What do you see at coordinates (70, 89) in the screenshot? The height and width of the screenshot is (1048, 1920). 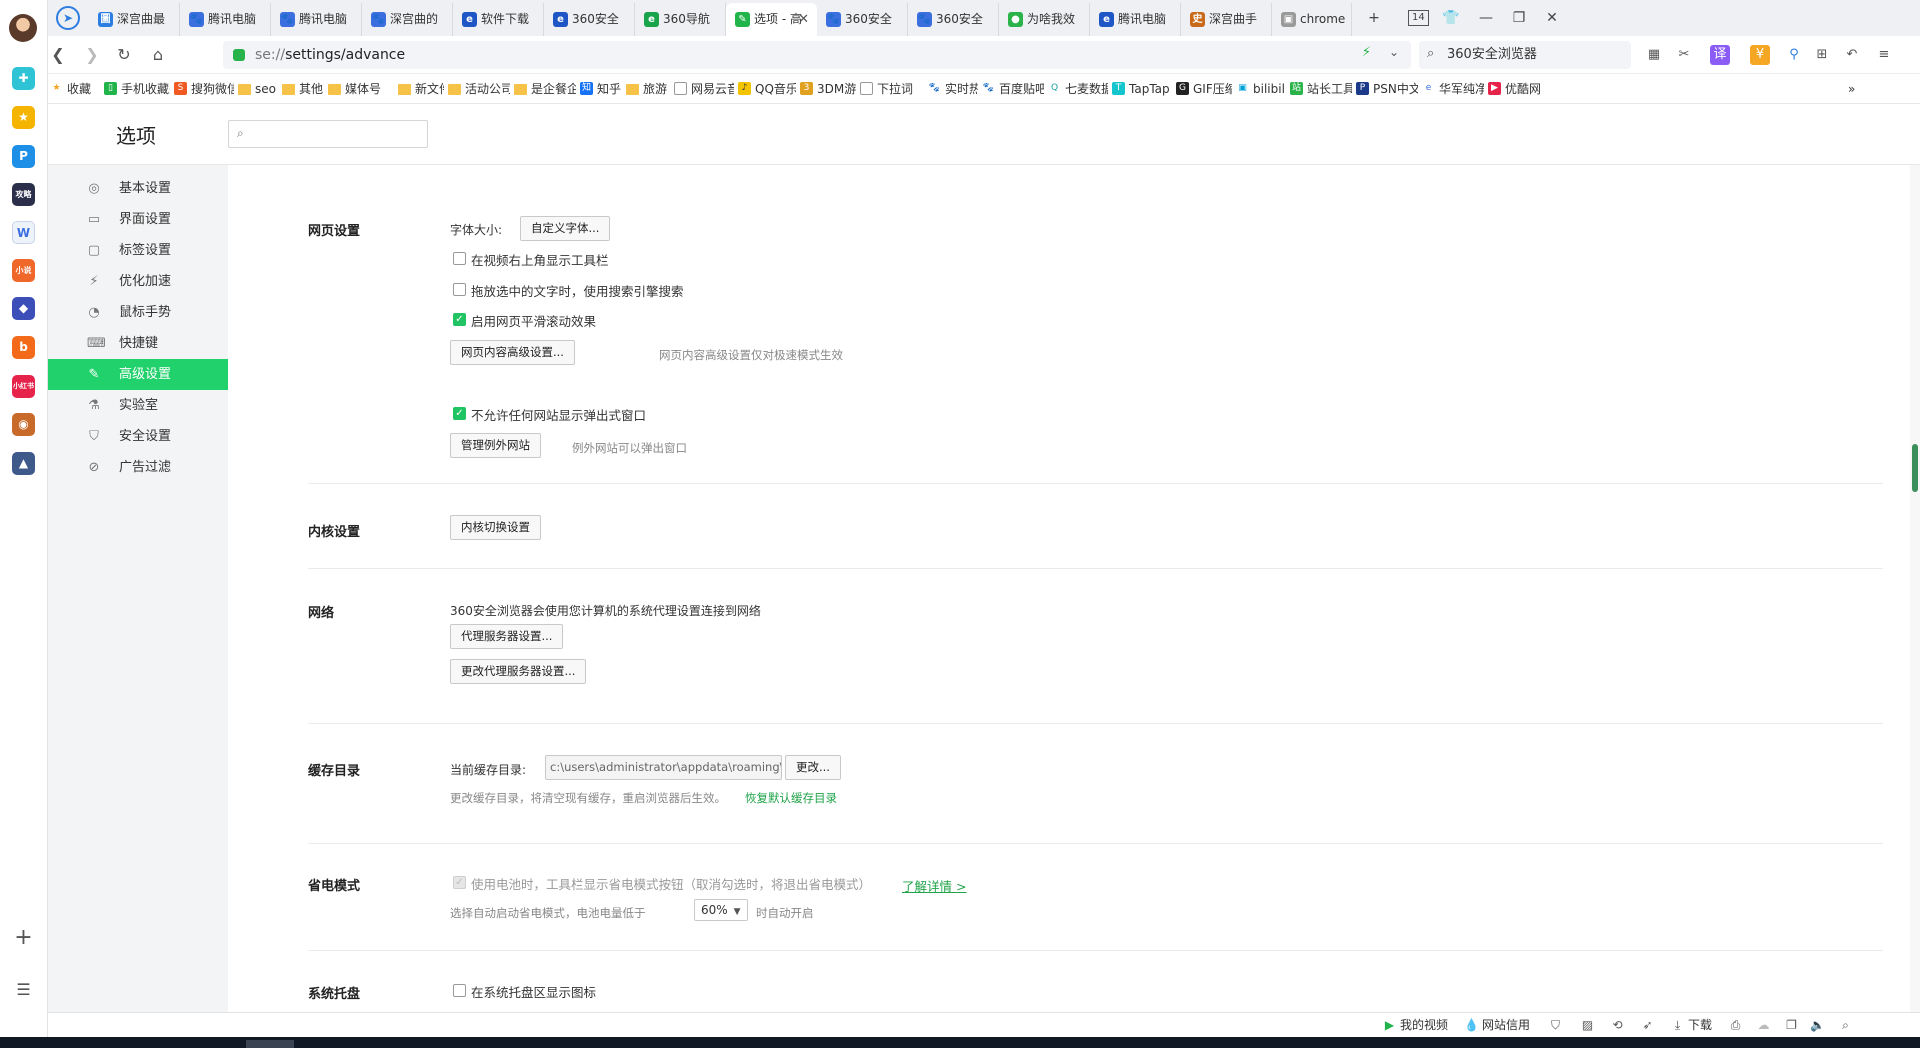 I see `bookmark-item: ★ 收藏` at bounding box center [70, 89].